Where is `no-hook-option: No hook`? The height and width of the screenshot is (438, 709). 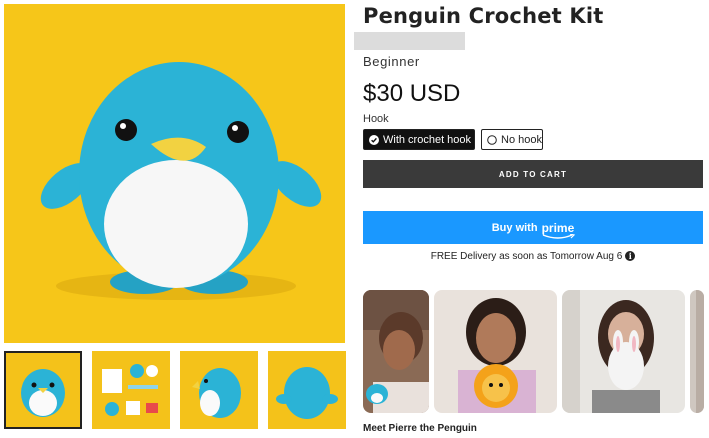
no-hook-option: No hook is located at coordinates (512, 139).